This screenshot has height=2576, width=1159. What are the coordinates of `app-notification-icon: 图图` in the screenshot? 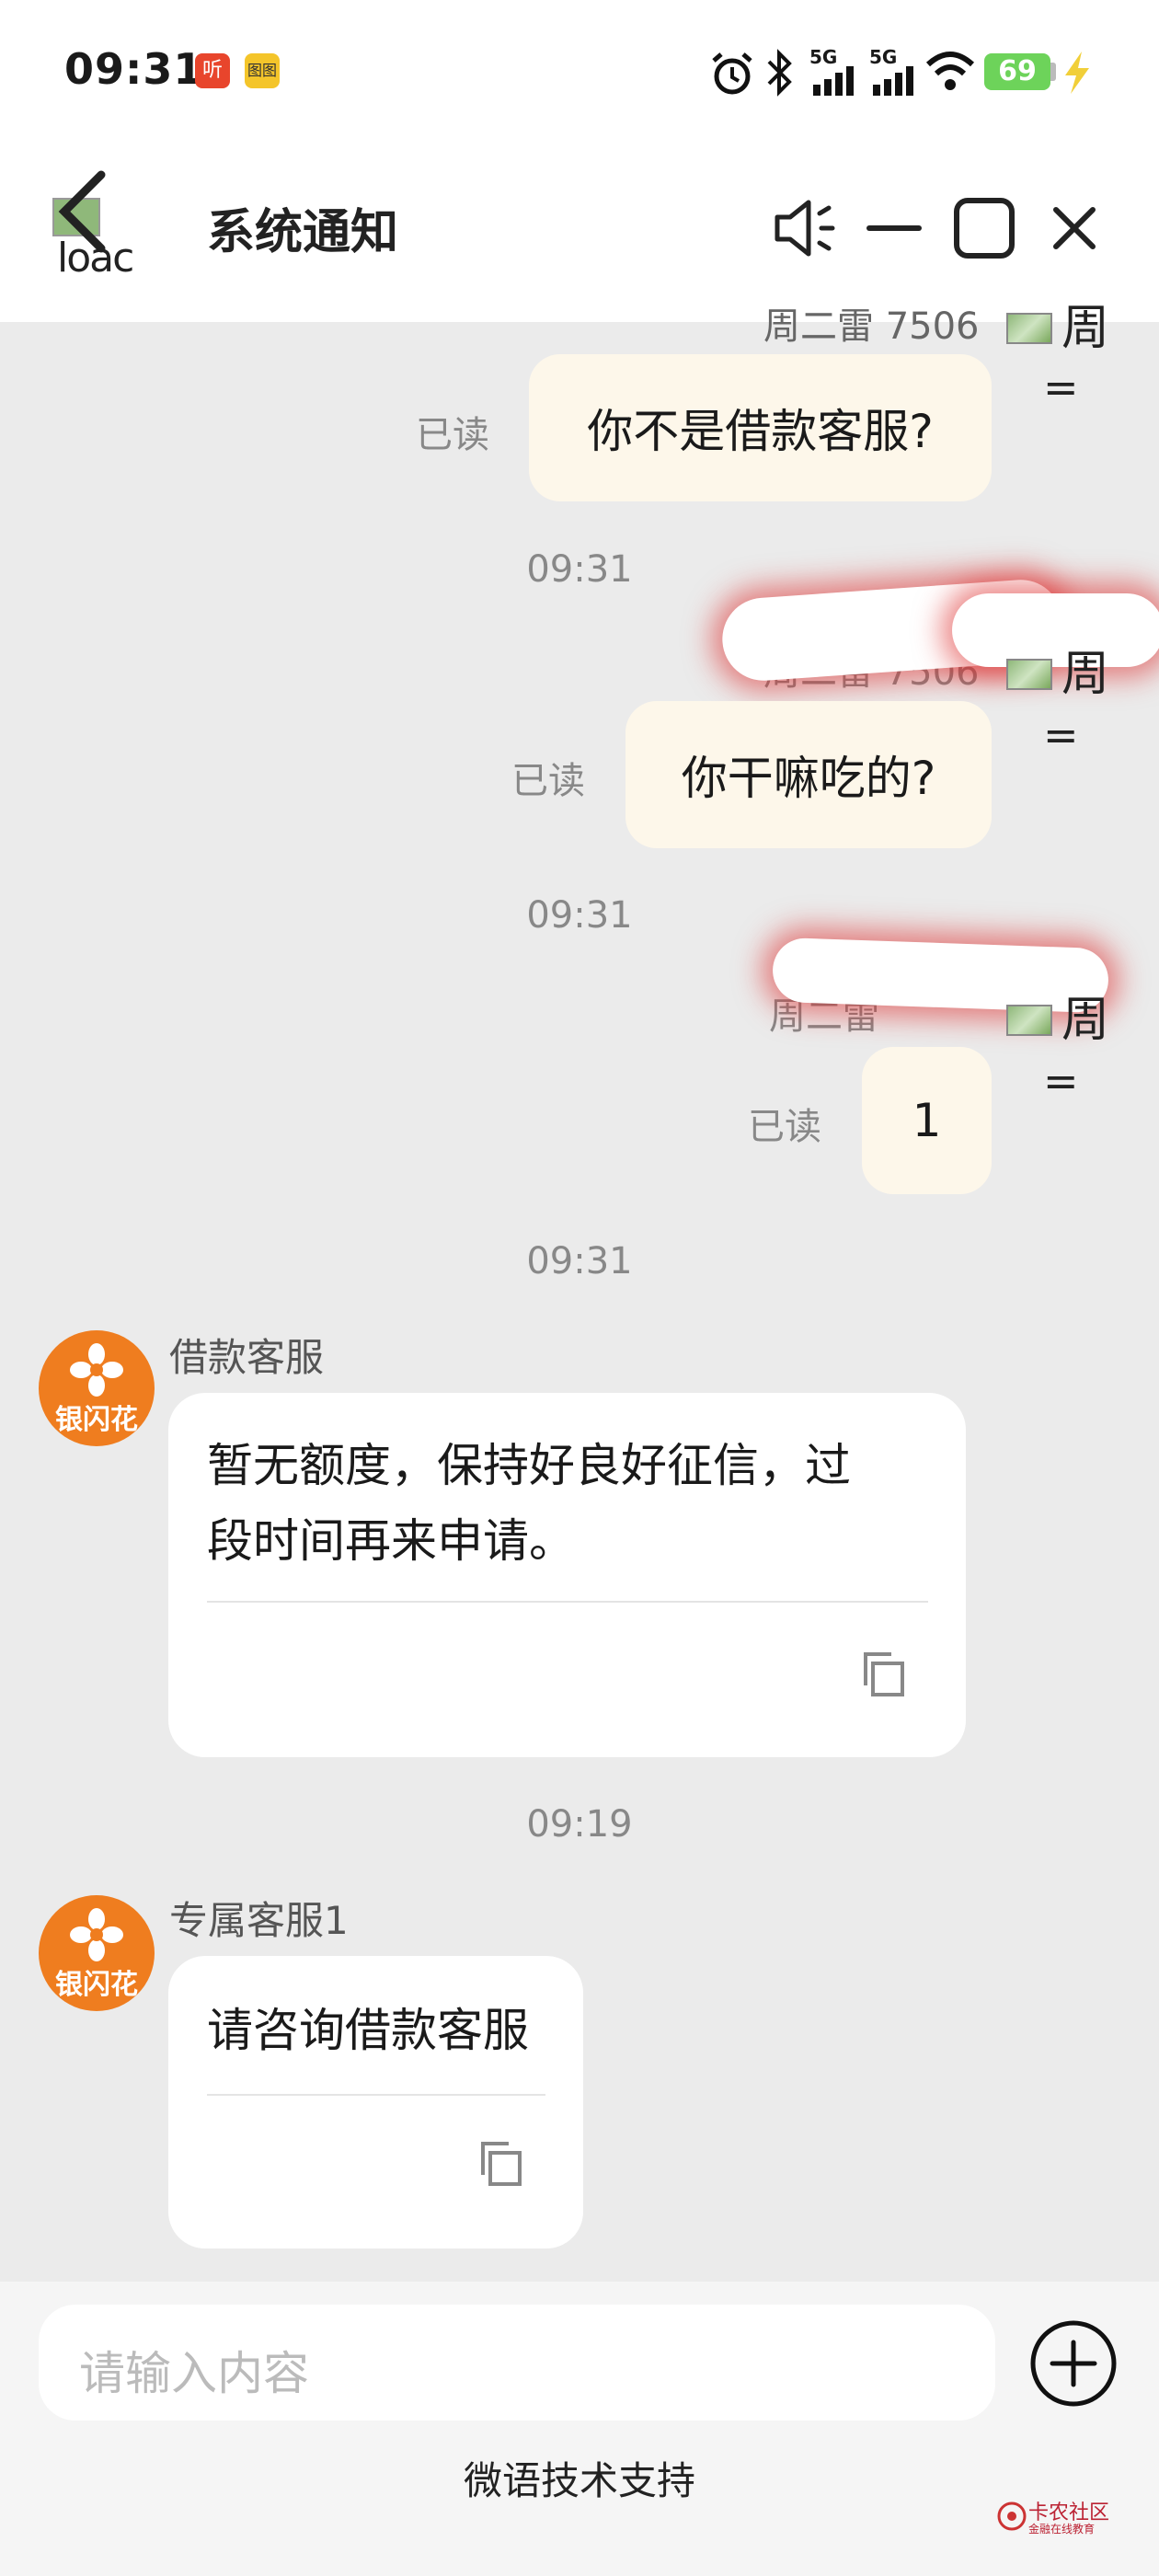 It's located at (262, 70).